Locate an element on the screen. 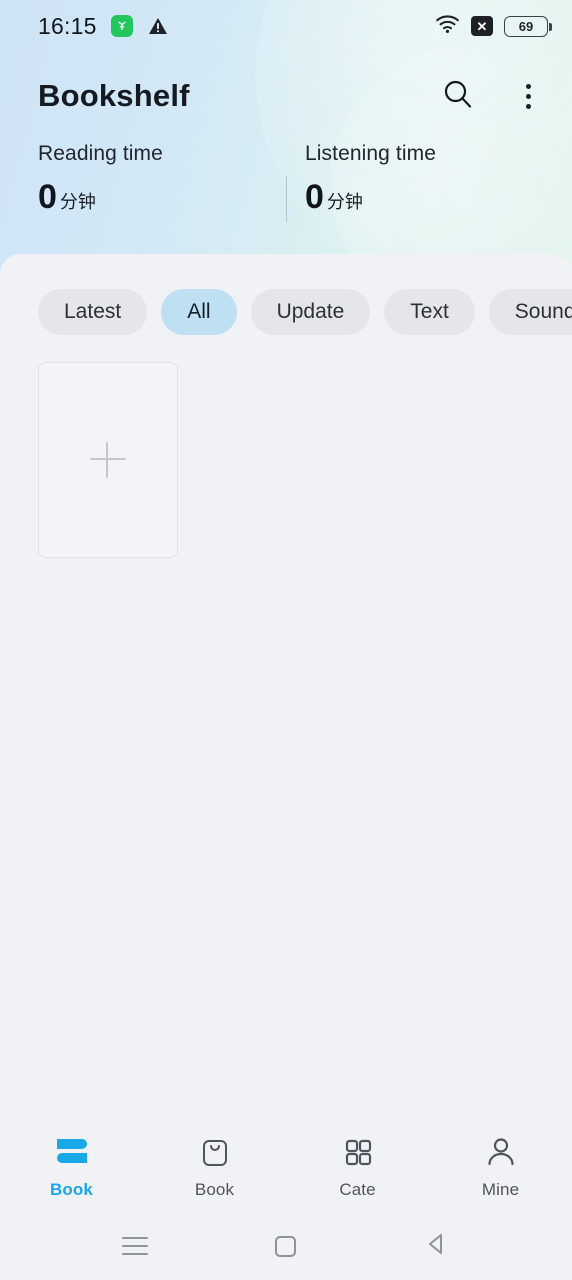 This screenshot has height=1280, width=572. chip-label: Update is located at coordinates (310, 311).